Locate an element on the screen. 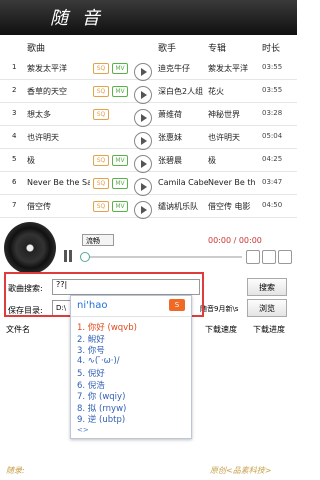  song-title: 极 is located at coordinates (58, 160).